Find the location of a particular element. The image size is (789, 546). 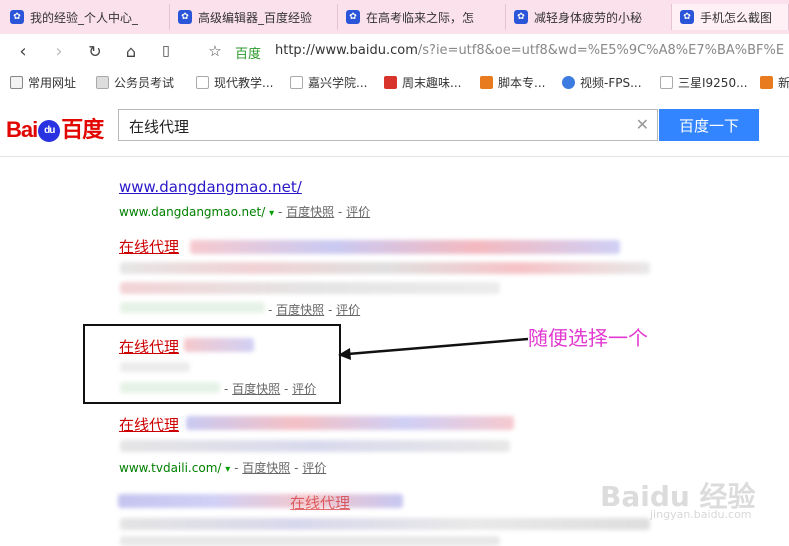

folder-icon is located at coordinates (16, 82).